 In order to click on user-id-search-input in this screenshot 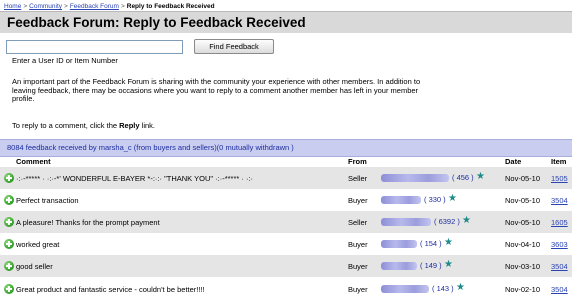, I will do `click(94, 47)`.